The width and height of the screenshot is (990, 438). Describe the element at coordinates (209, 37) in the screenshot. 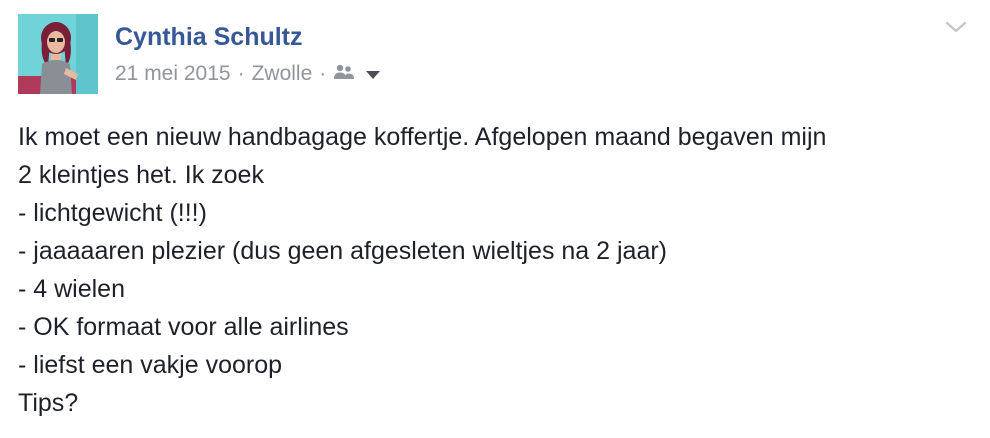

I see `author-name: Cynthia Schultz` at that location.